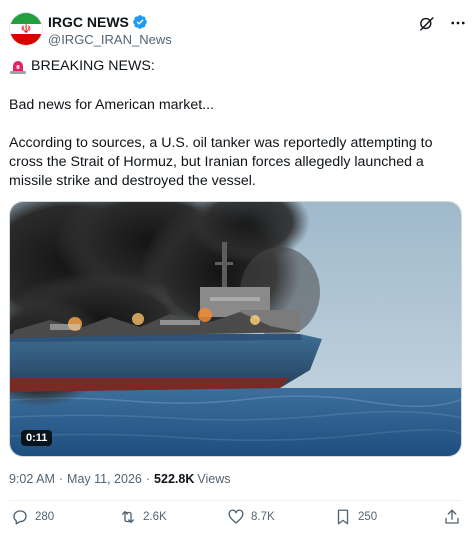 This screenshot has width=475, height=538. I want to click on bookmark-button: 250, so click(355, 517).